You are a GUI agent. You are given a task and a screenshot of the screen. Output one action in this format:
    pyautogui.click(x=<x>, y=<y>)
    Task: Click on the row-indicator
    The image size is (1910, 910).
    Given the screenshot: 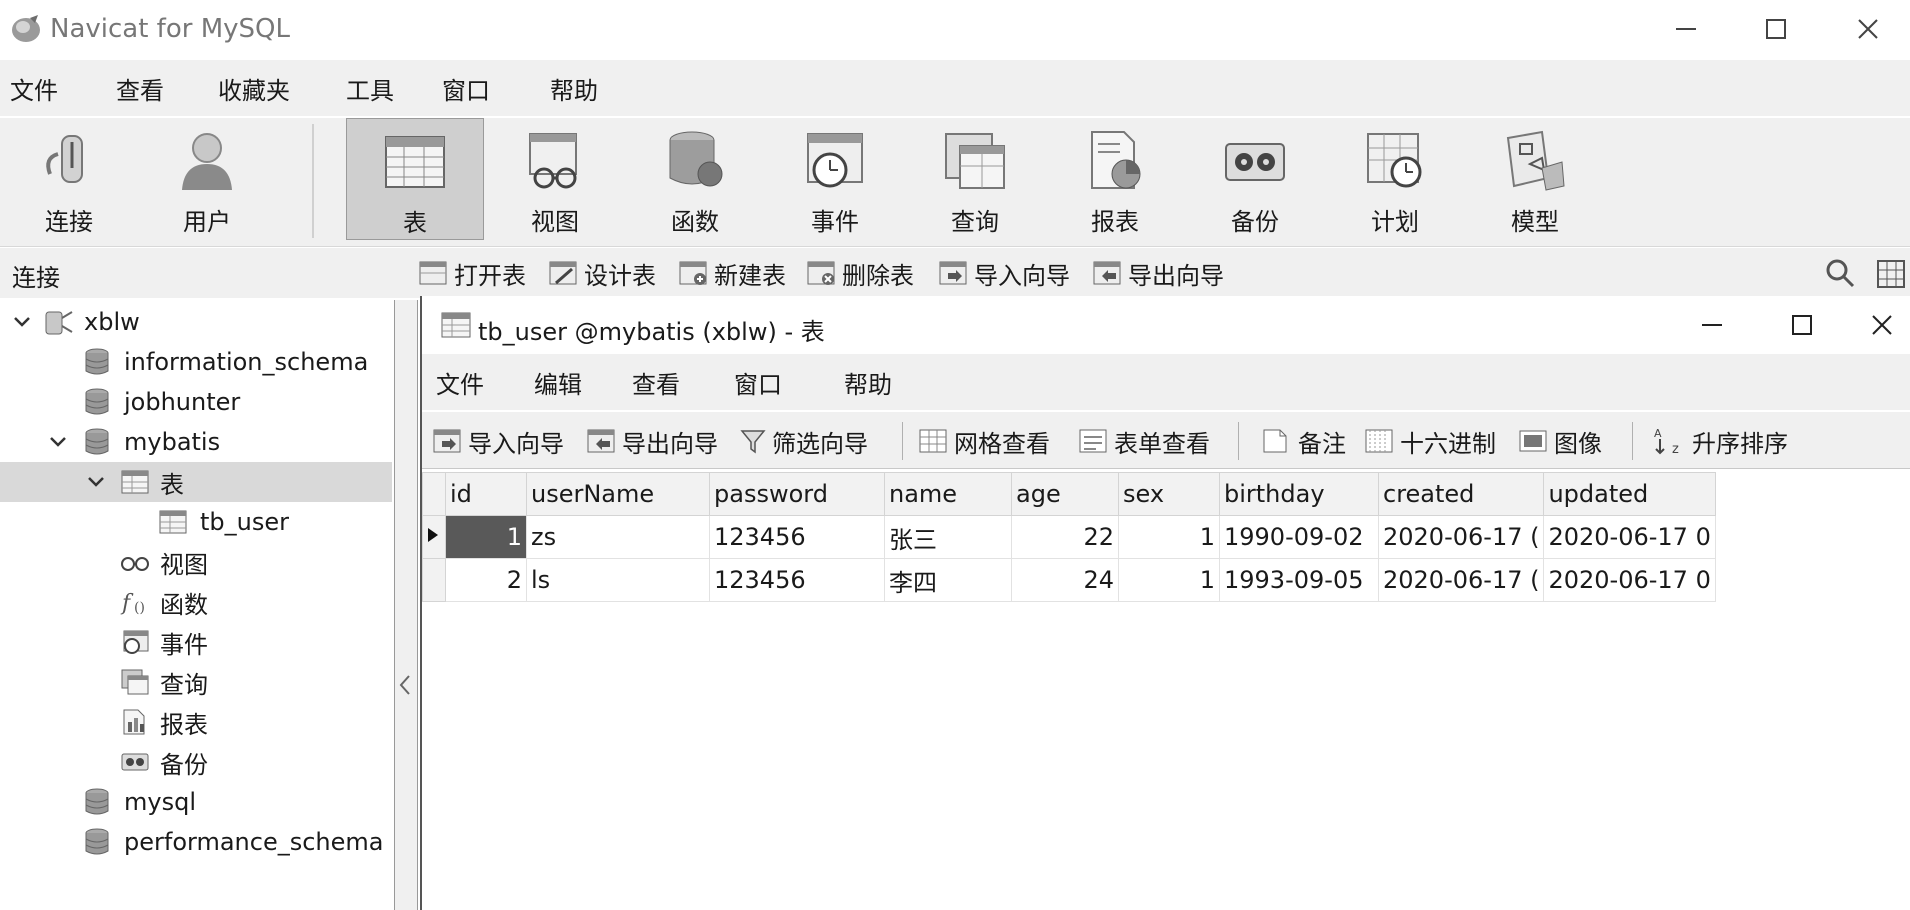 What is the action you would take?
    pyautogui.click(x=434, y=580)
    